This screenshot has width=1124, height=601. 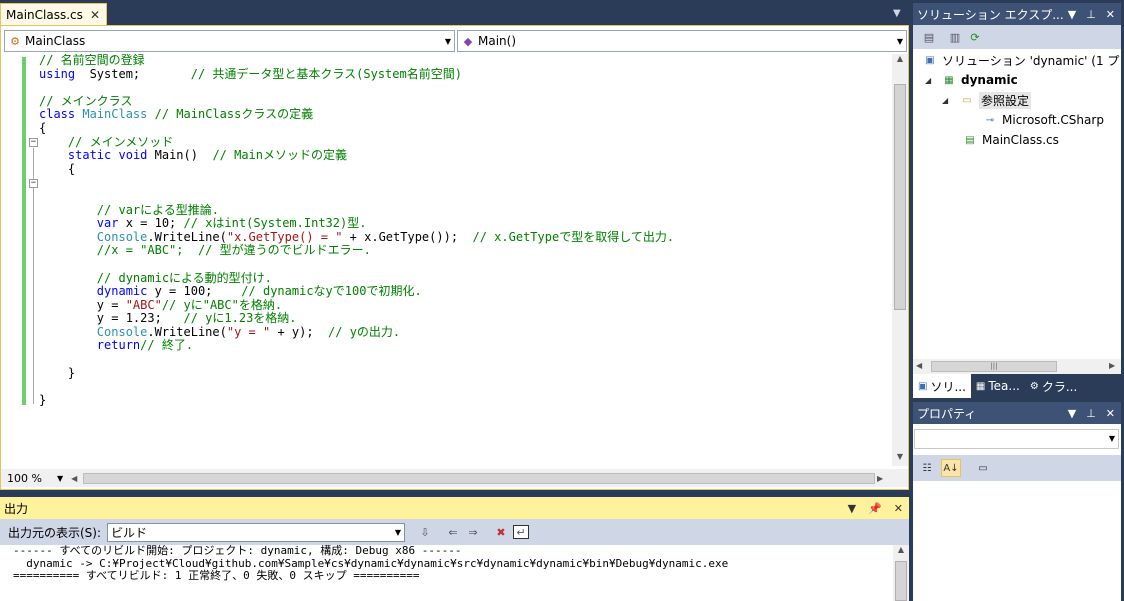 I want to click on output-toolbar: 出力元の表示(S): ビルド ▼ ⇩ ⇐ ⇒ ✖ ↵, so click(x=454, y=532).